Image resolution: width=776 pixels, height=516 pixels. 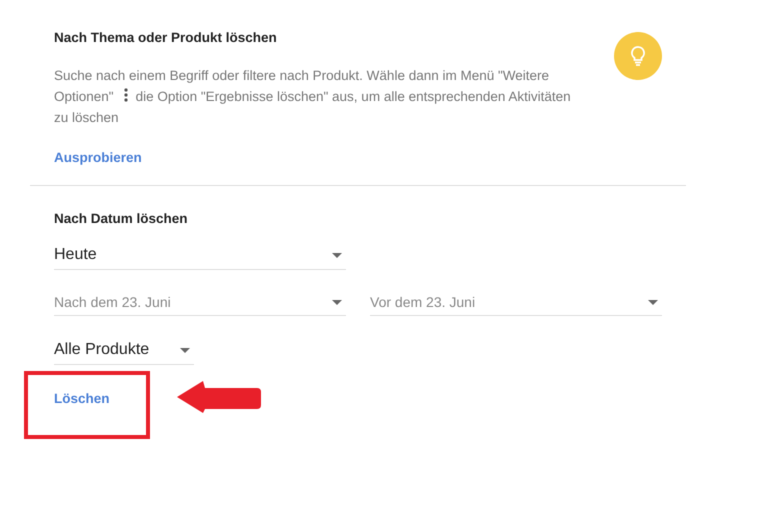 I want to click on try-link: Ausprobieren, so click(x=98, y=157).